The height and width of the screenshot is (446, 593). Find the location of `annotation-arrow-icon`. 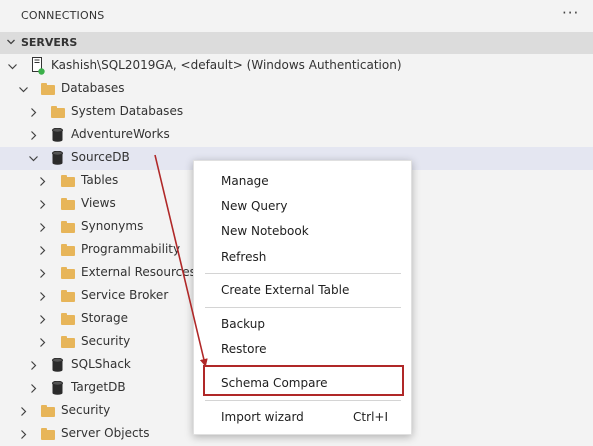

annotation-arrow-icon is located at coordinates (181, 260).